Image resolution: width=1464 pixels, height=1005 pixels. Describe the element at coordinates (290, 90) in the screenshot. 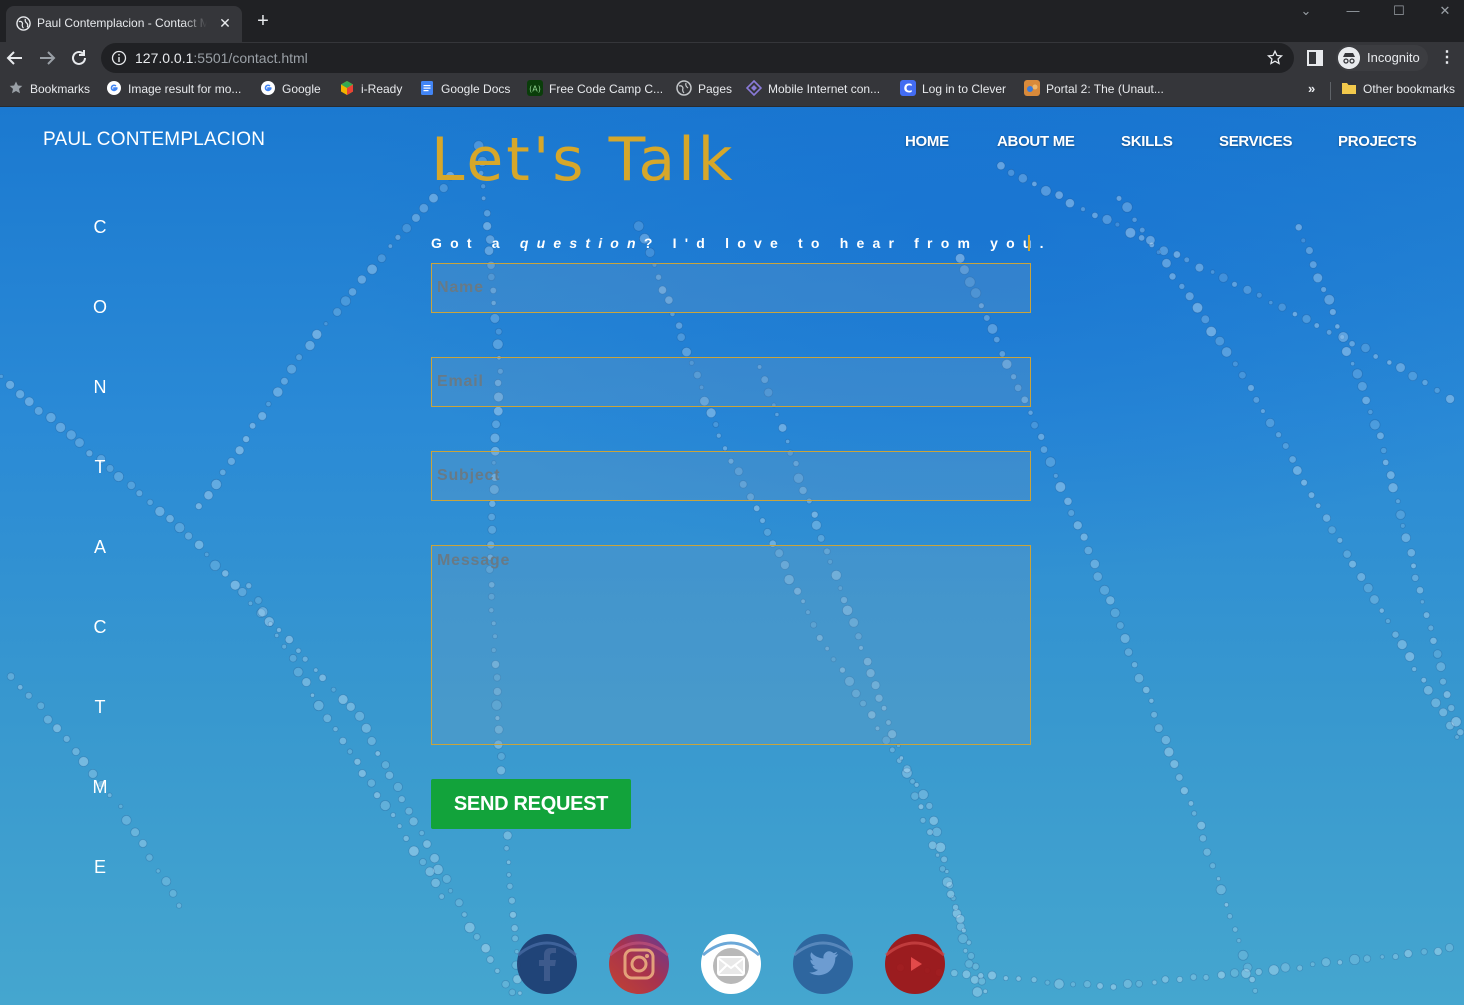

I see `bookmark-item: Google` at that location.